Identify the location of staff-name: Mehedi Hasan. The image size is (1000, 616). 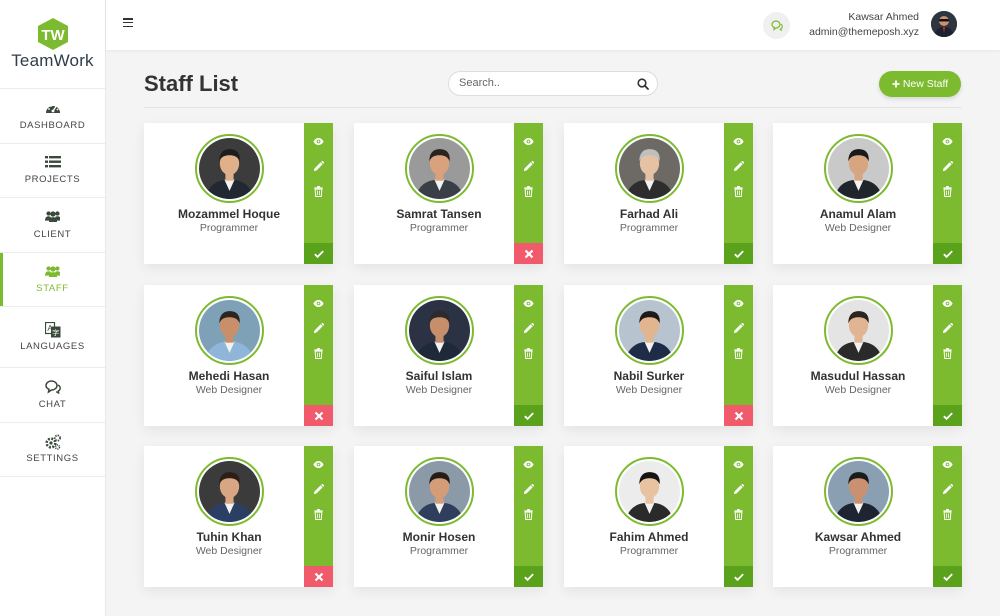
(229, 376).